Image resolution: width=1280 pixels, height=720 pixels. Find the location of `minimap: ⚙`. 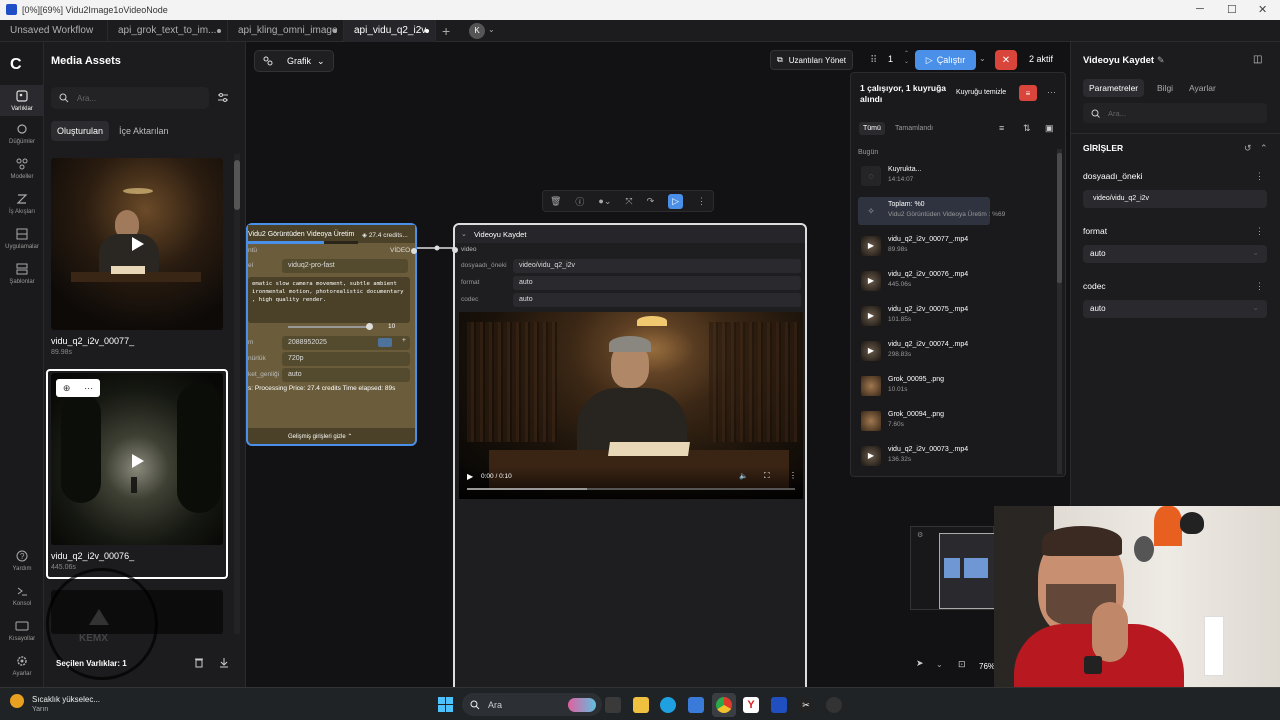

minimap: ⚙ is located at coordinates (952, 568).